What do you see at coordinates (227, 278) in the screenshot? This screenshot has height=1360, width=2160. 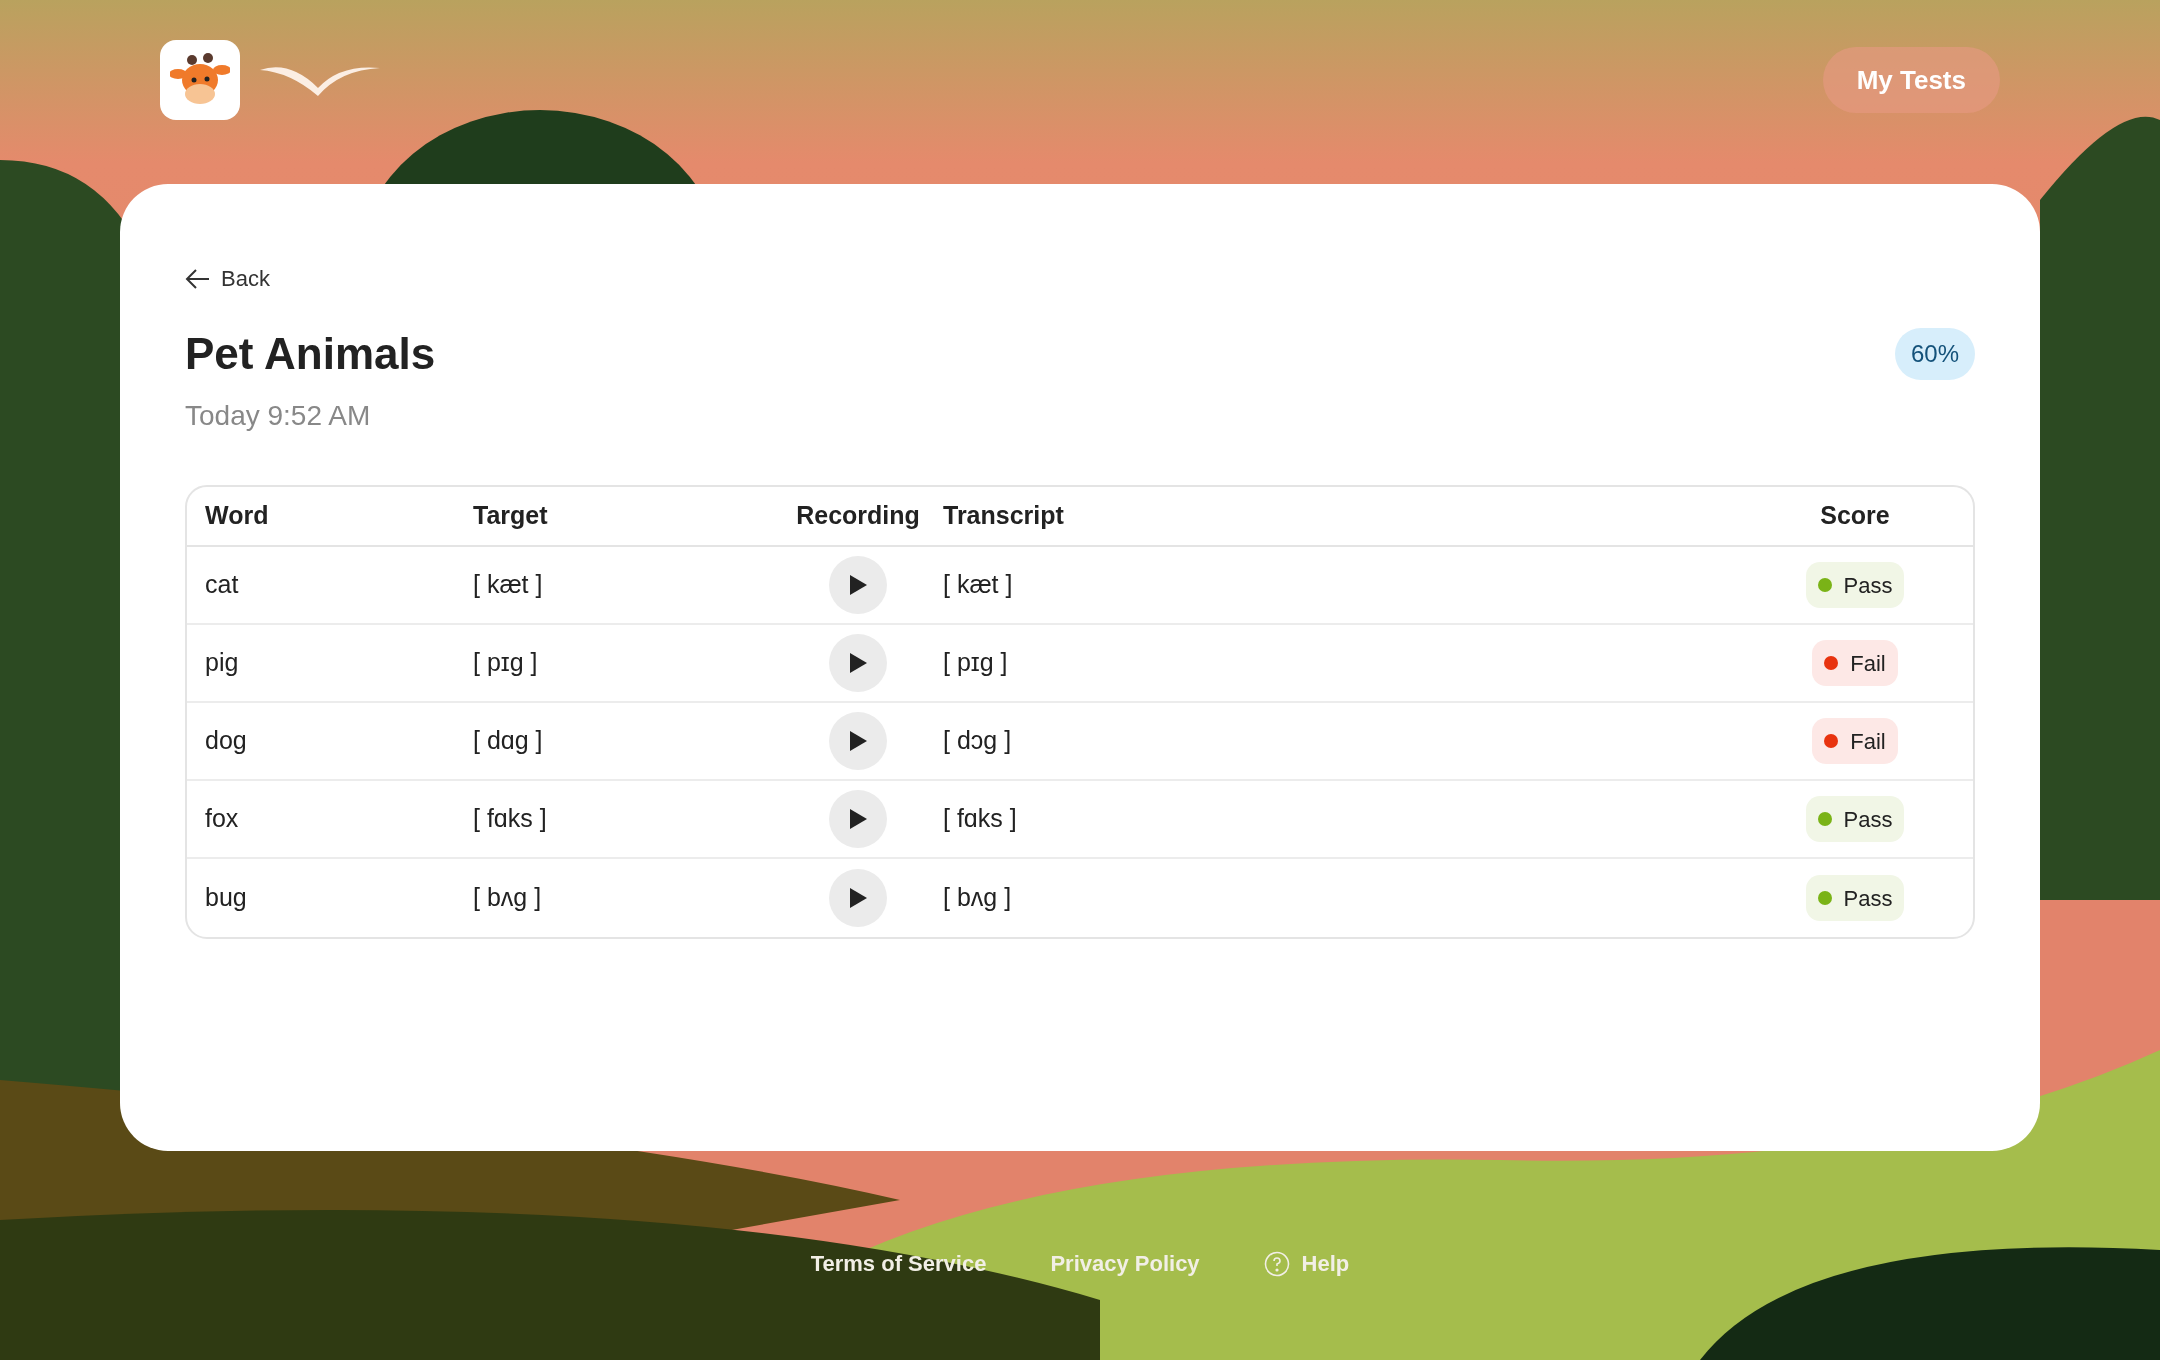 I see `back-link: Back` at bounding box center [227, 278].